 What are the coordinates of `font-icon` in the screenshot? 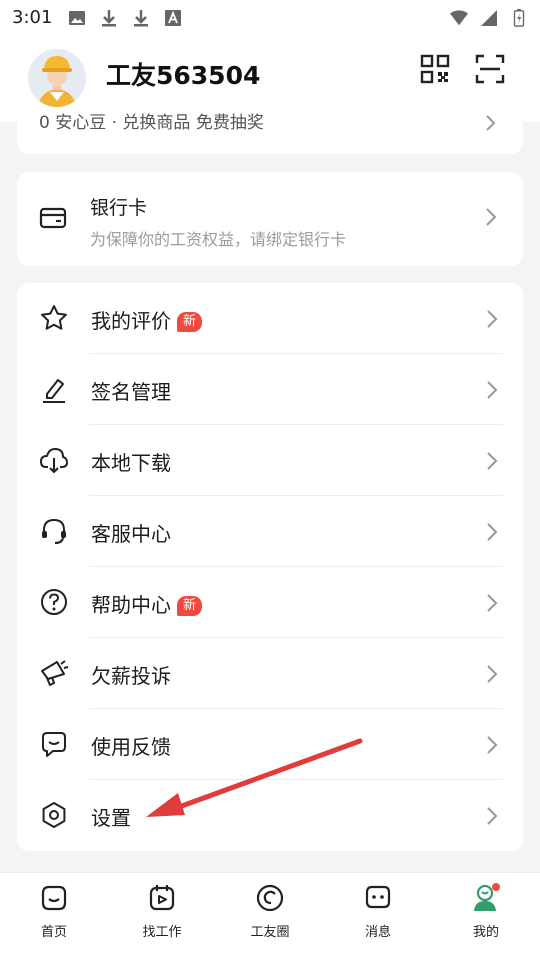 It's located at (173, 18).